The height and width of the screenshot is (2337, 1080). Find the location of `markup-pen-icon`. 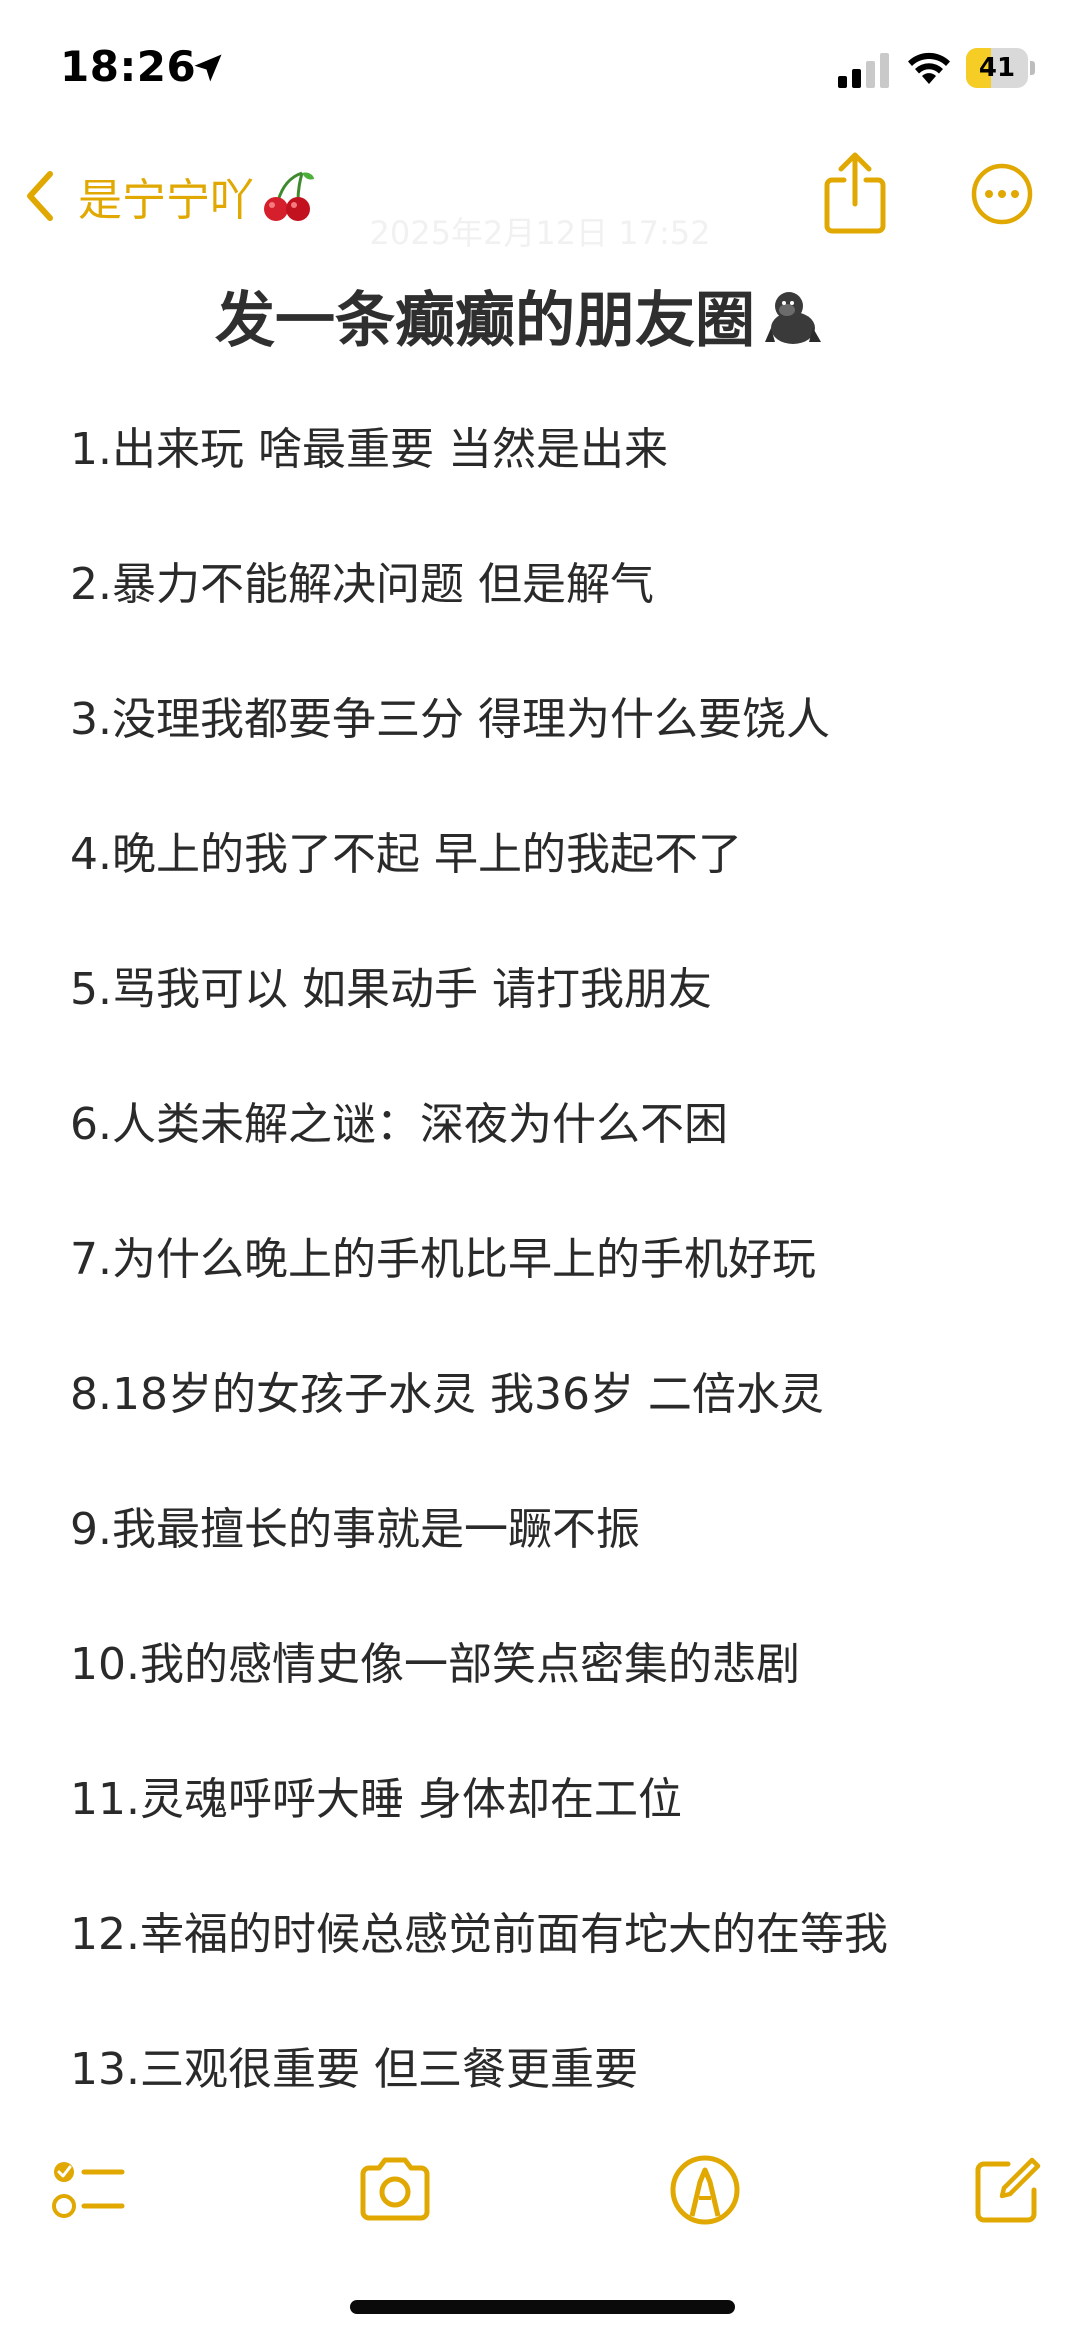

markup-pen-icon is located at coordinates (705, 2190).